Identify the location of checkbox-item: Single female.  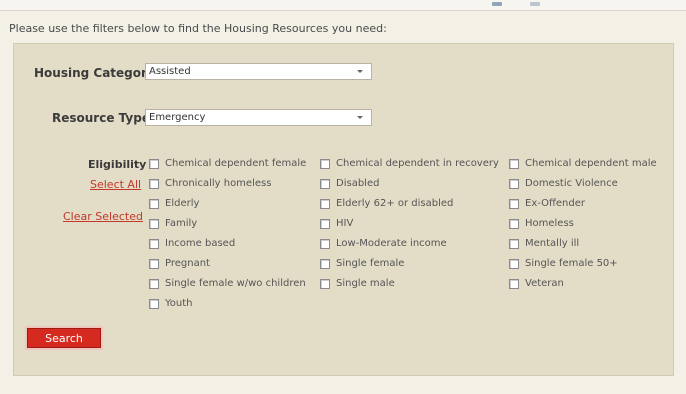
(362, 263).